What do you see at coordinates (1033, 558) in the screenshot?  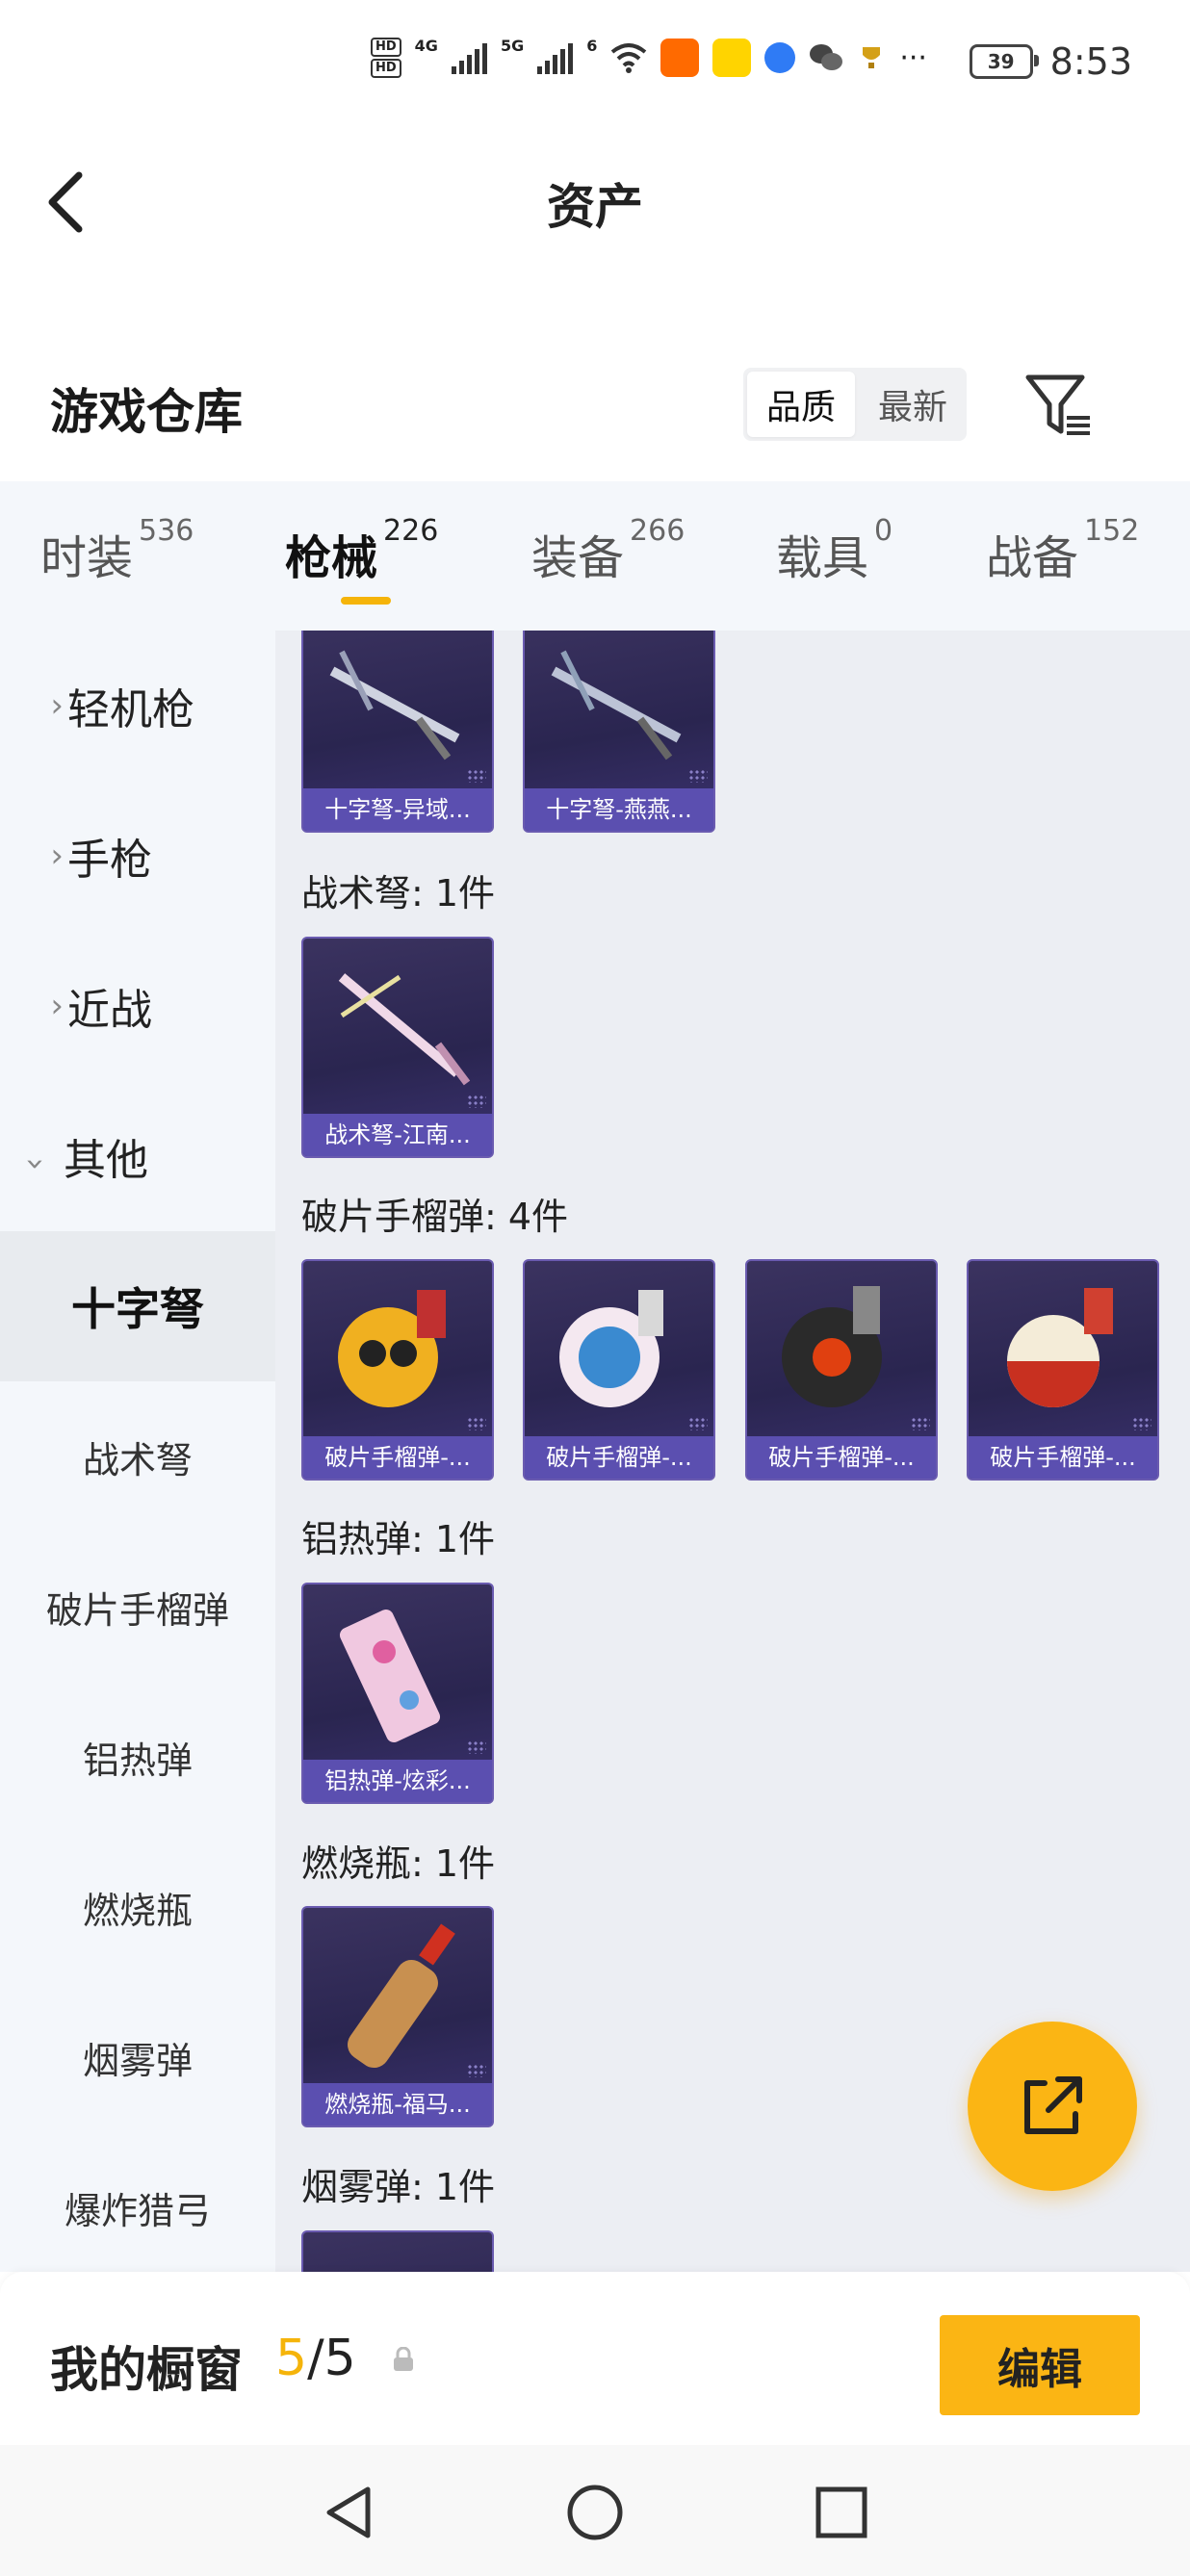 I see `tab-supplies-label: 战备` at bounding box center [1033, 558].